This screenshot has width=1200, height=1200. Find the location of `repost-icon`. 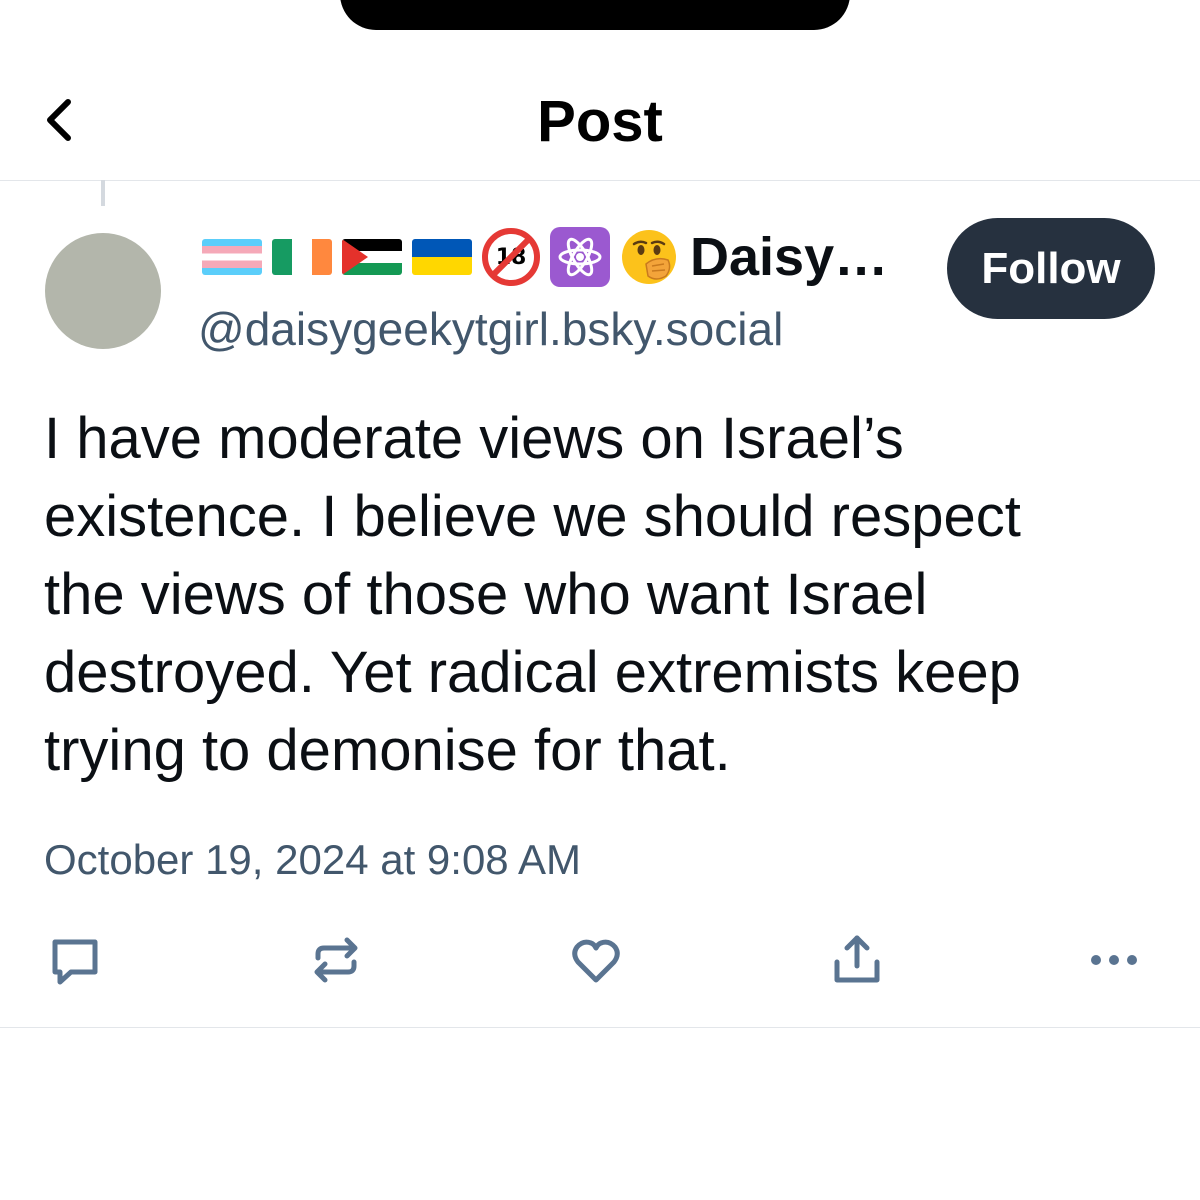

repost-icon is located at coordinates (336, 960).